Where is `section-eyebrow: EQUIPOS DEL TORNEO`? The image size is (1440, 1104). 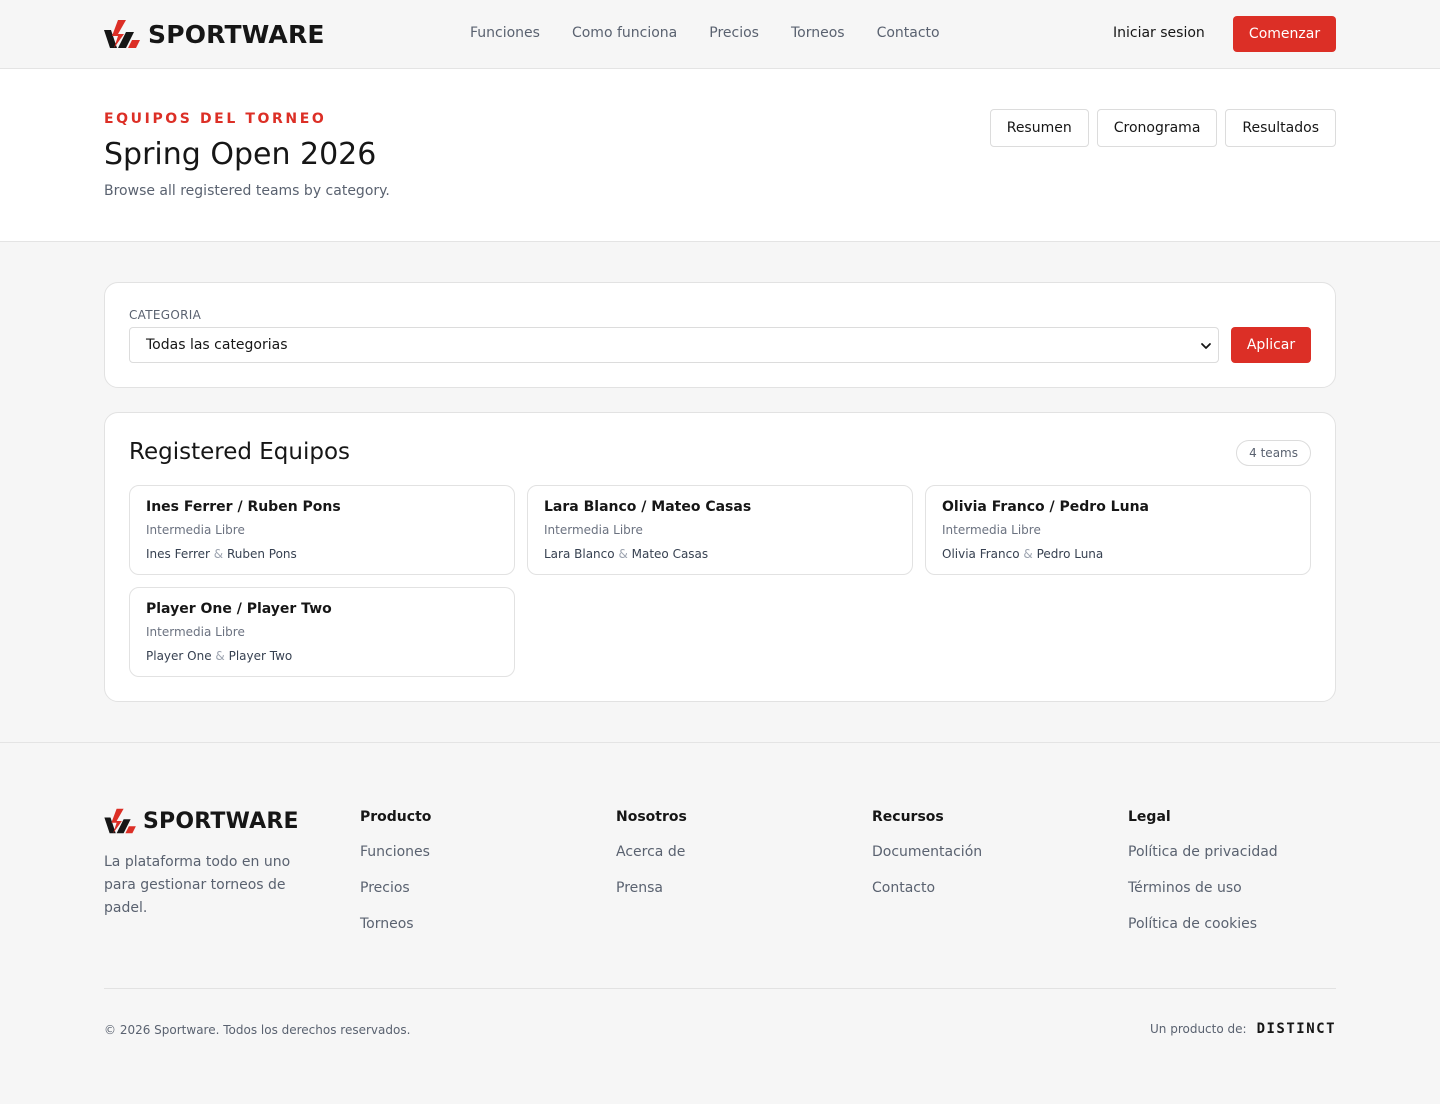 section-eyebrow: EQUIPOS DEL TORNEO is located at coordinates (215, 119).